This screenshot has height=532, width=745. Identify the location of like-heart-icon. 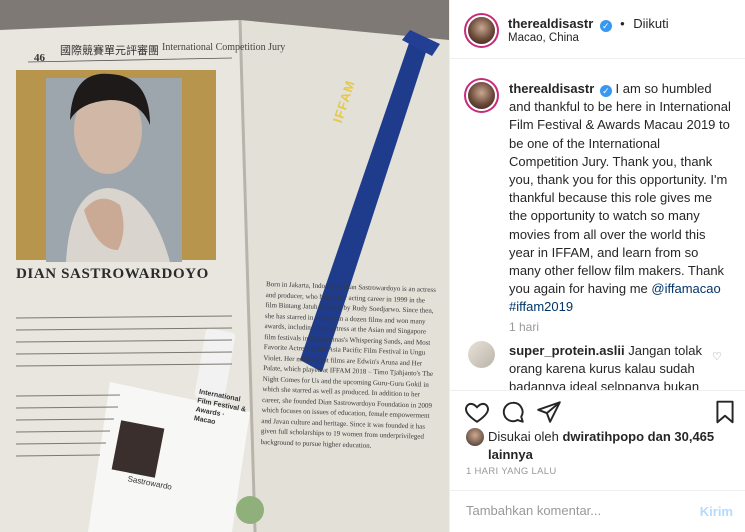
(477, 412).